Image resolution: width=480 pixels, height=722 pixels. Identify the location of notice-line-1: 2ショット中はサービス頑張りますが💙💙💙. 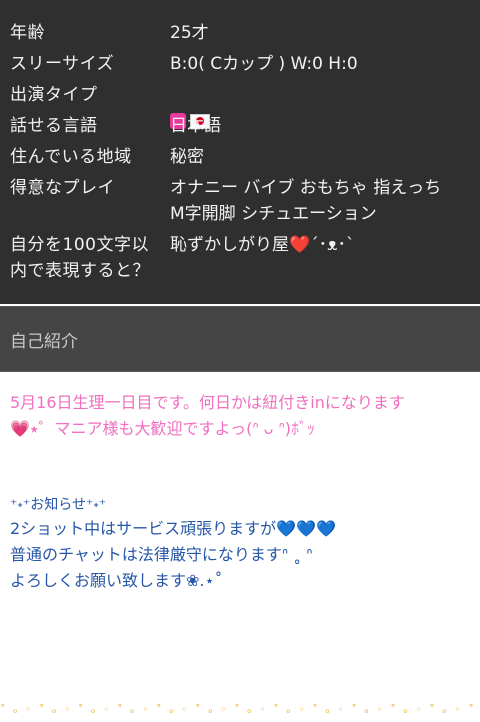
(243, 529).